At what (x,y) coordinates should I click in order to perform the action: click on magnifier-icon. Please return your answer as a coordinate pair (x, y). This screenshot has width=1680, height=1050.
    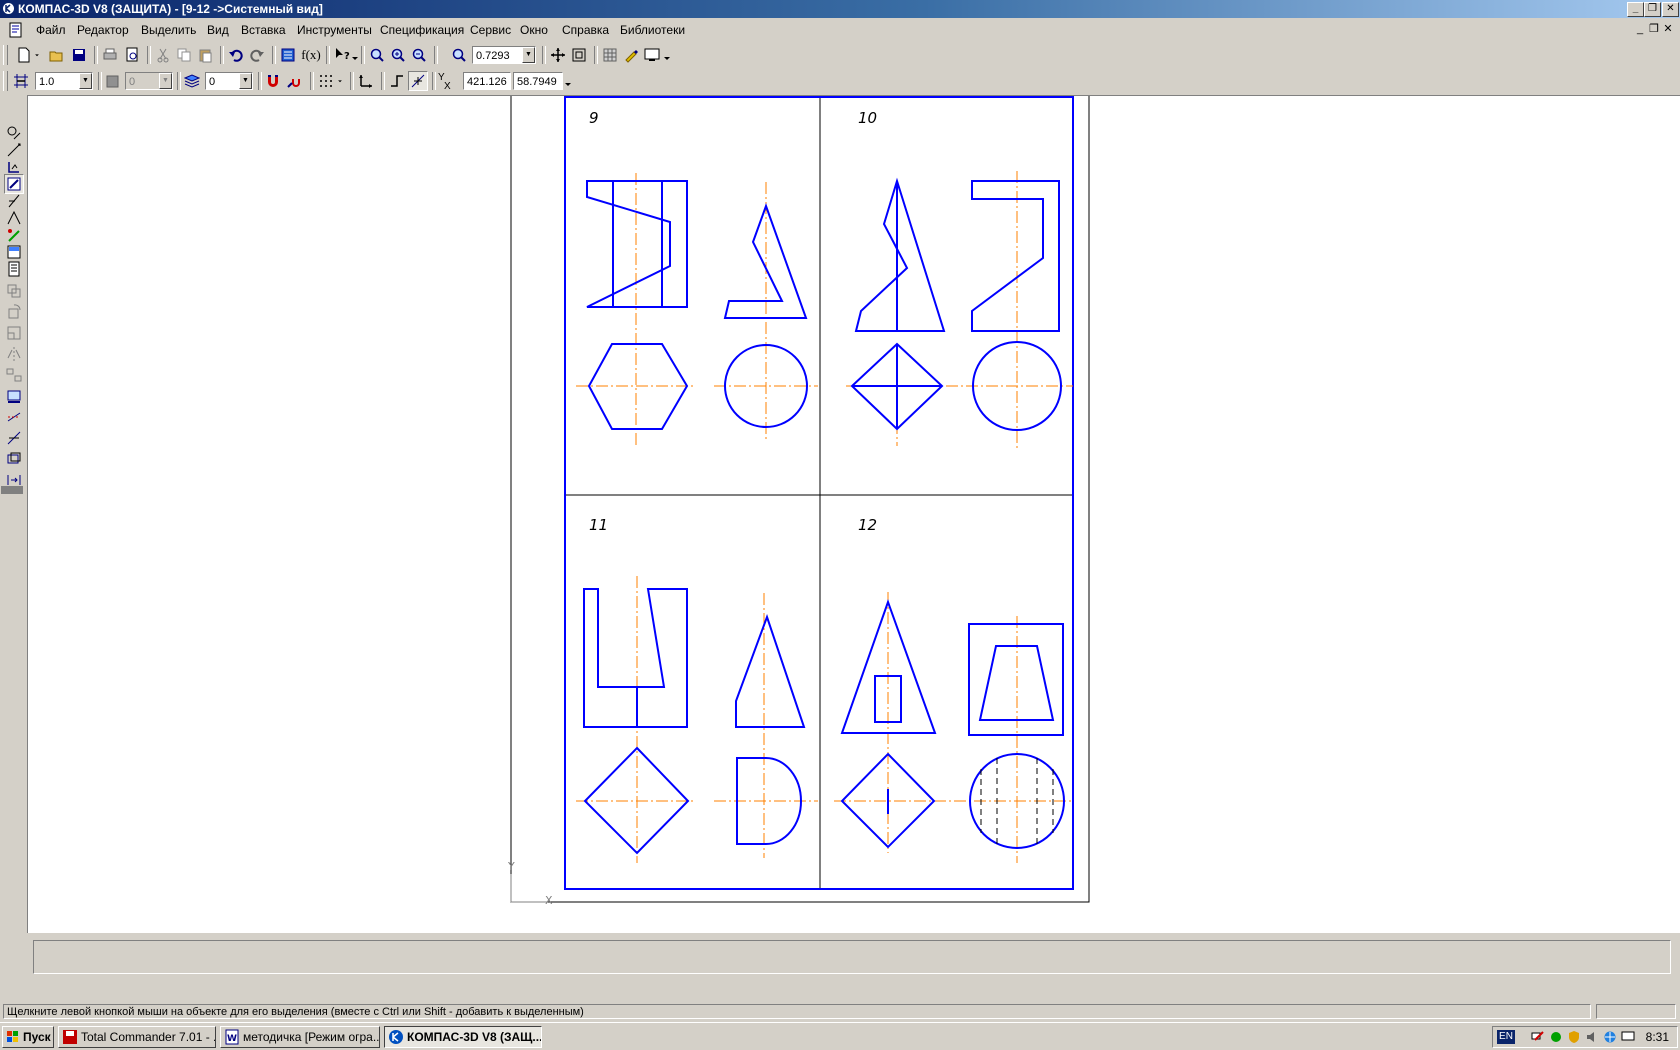
    Looking at the image, I should click on (377, 55).